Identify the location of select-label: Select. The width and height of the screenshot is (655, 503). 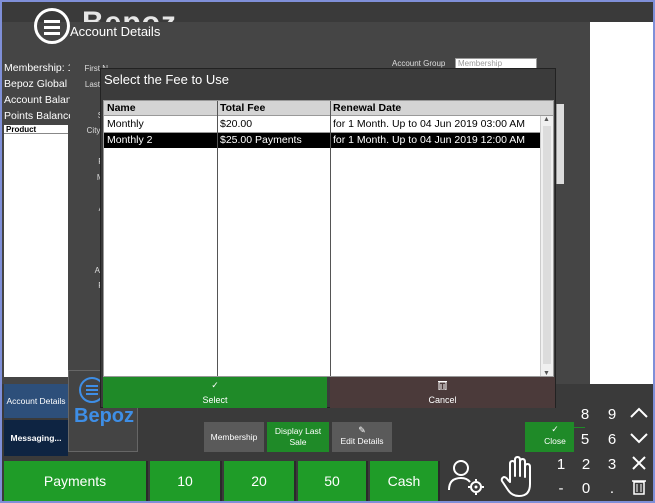
(215, 400).